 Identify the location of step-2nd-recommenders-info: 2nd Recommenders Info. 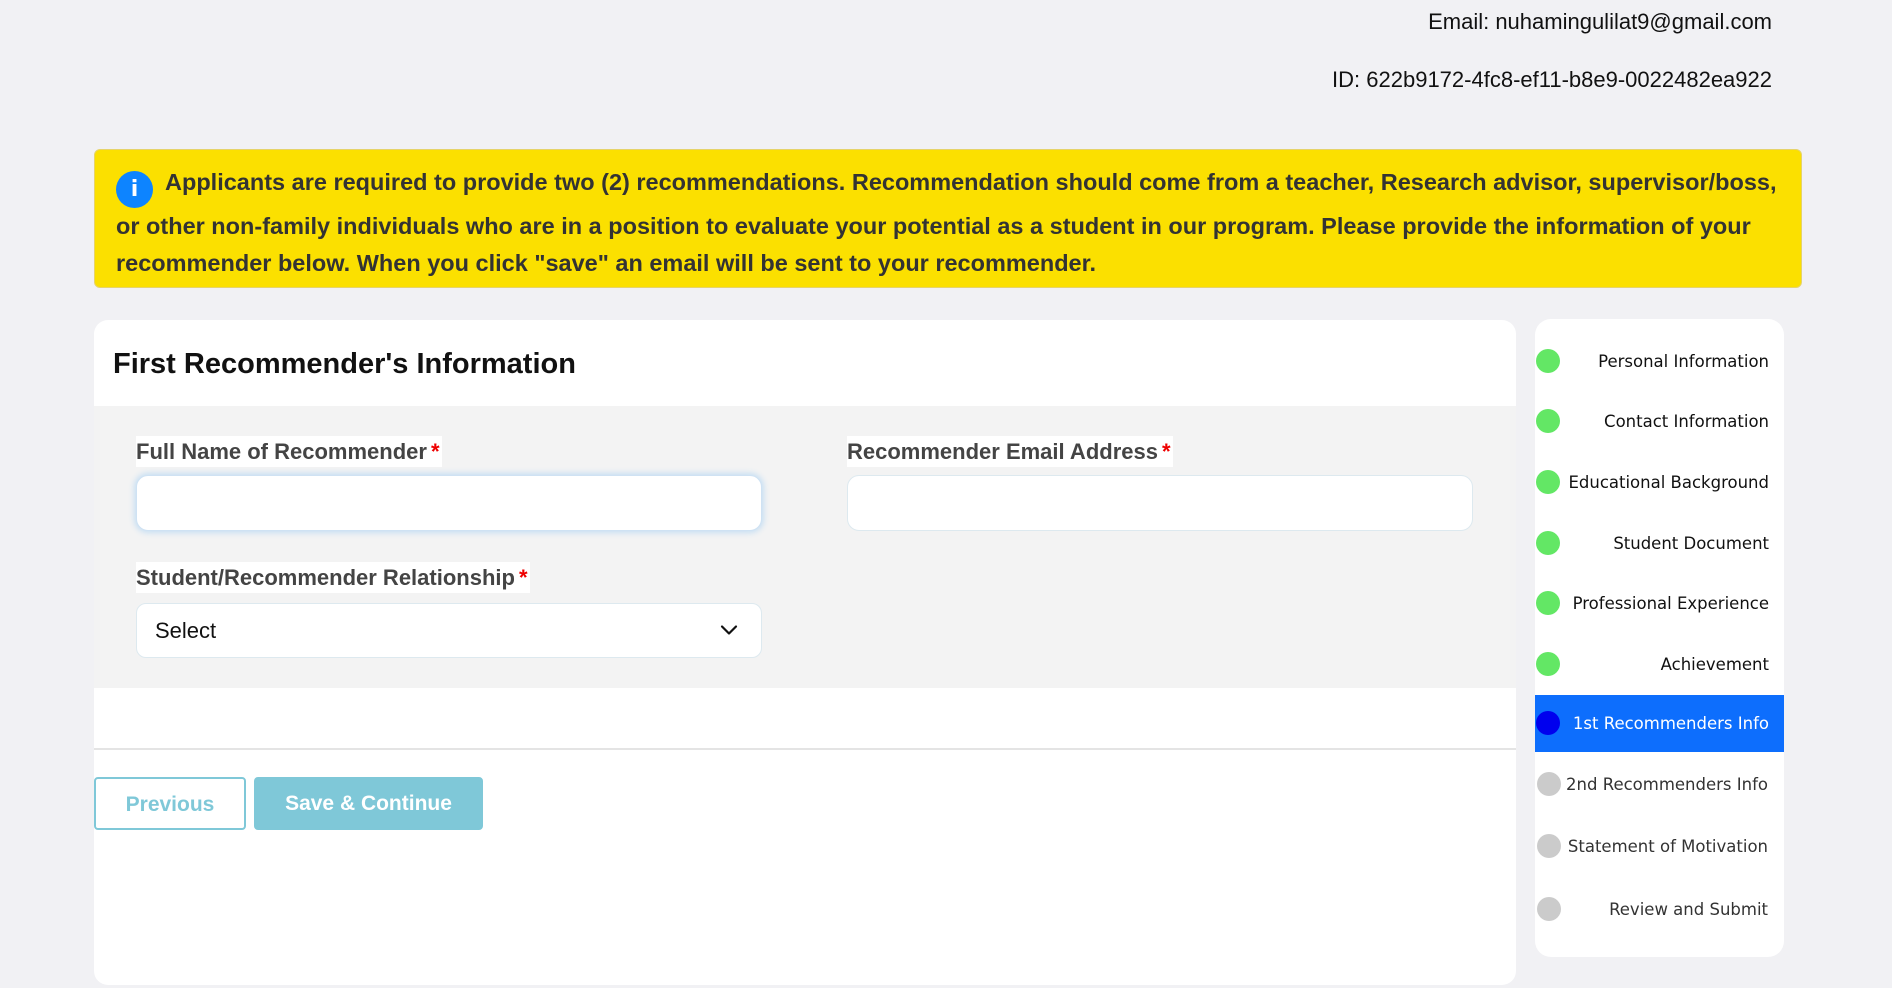
(1659, 784).